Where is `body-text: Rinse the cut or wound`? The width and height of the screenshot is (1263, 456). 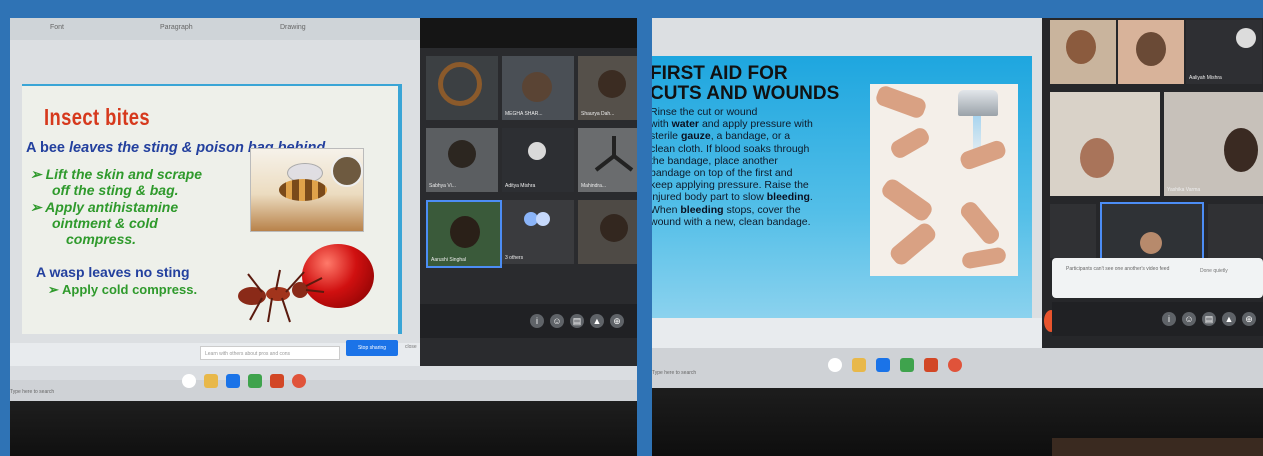
body-text: Rinse the cut or wound is located at coordinates (705, 112).